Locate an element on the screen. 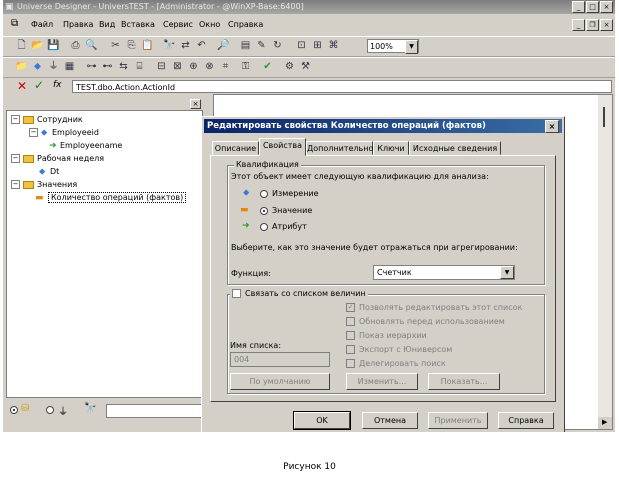  copy-icon: ⎘ is located at coordinates (131, 46).